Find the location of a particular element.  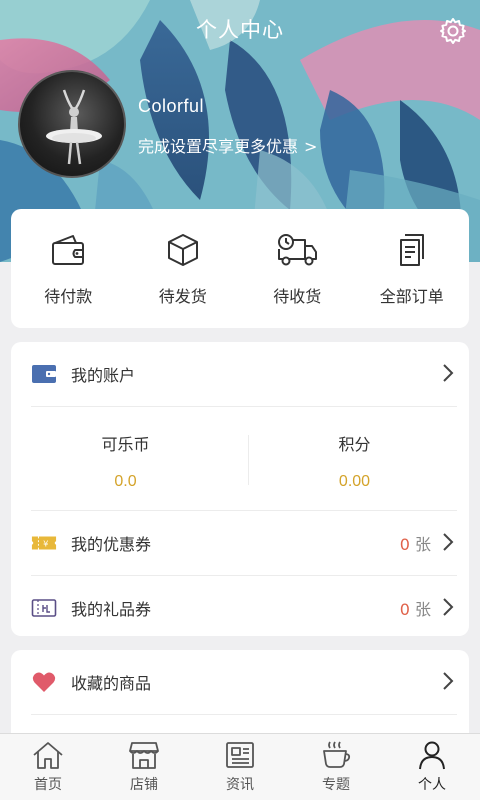

balances: 可乐币 0.0 积分 0.00 is located at coordinates (240, 458).